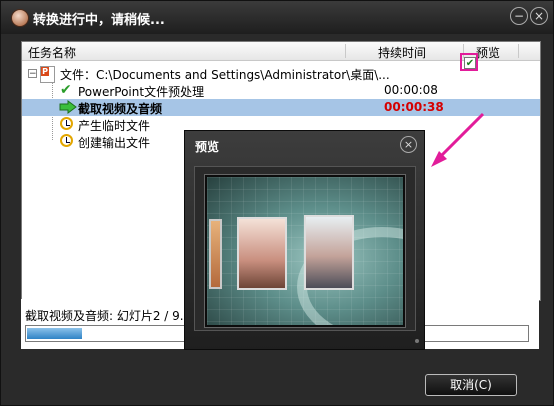 The height and width of the screenshot is (407, 554). I want to click on app-logo-icon, so click(20, 18).